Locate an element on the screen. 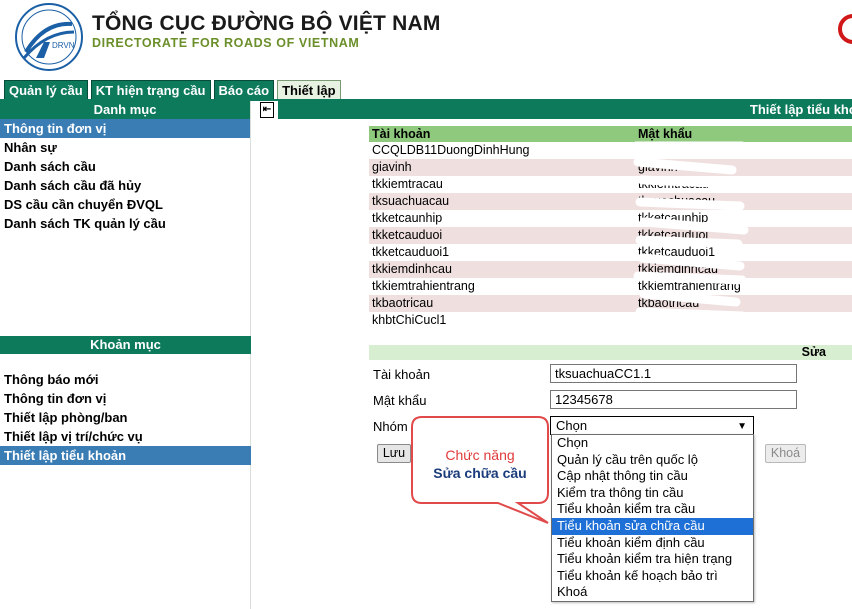 This screenshot has width=852, height=609. group-option: Quản lý cầu trên quốc lộ is located at coordinates (652, 460).